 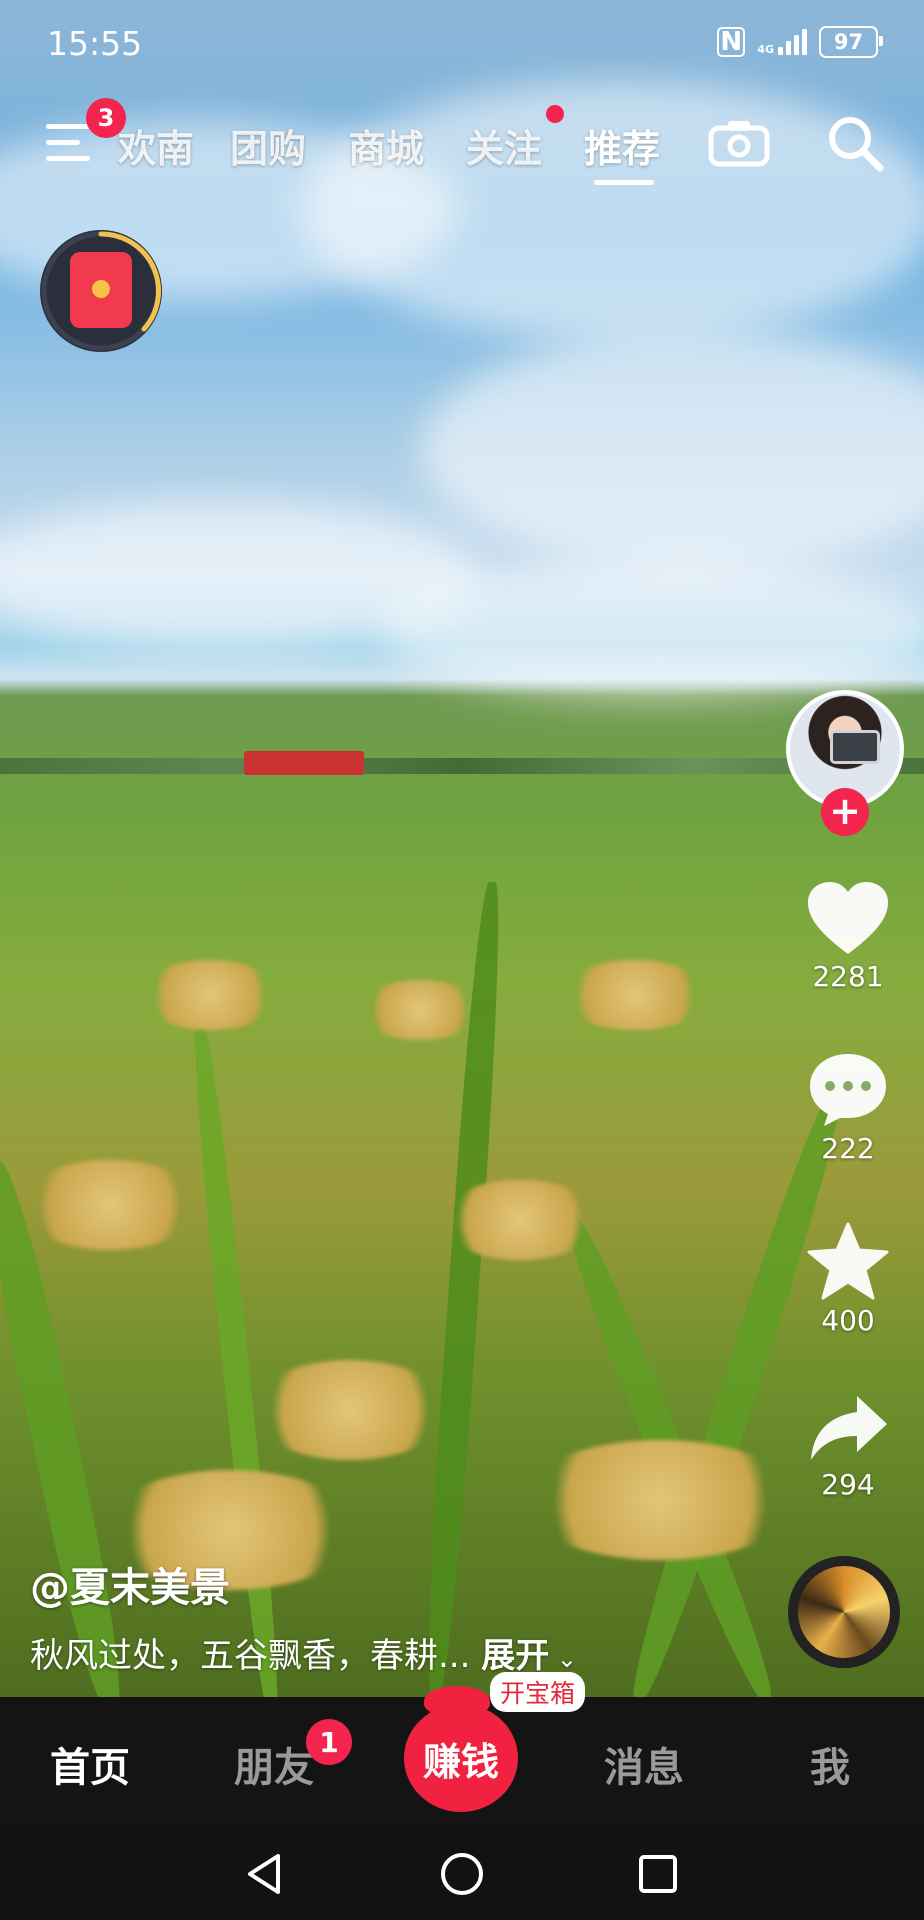 What do you see at coordinates (848, 918) in the screenshot?
I see `heart-icon` at bounding box center [848, 918].